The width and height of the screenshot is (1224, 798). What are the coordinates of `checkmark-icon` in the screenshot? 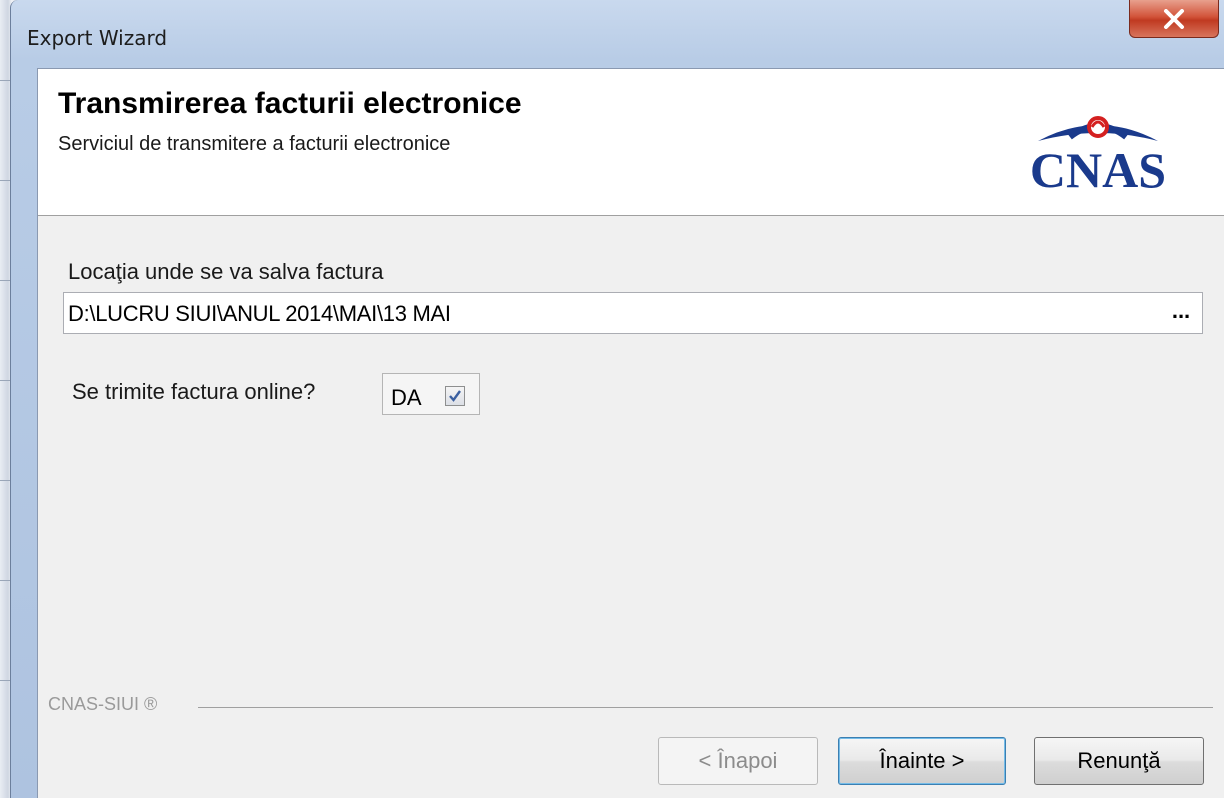 It's located at (455, 396).